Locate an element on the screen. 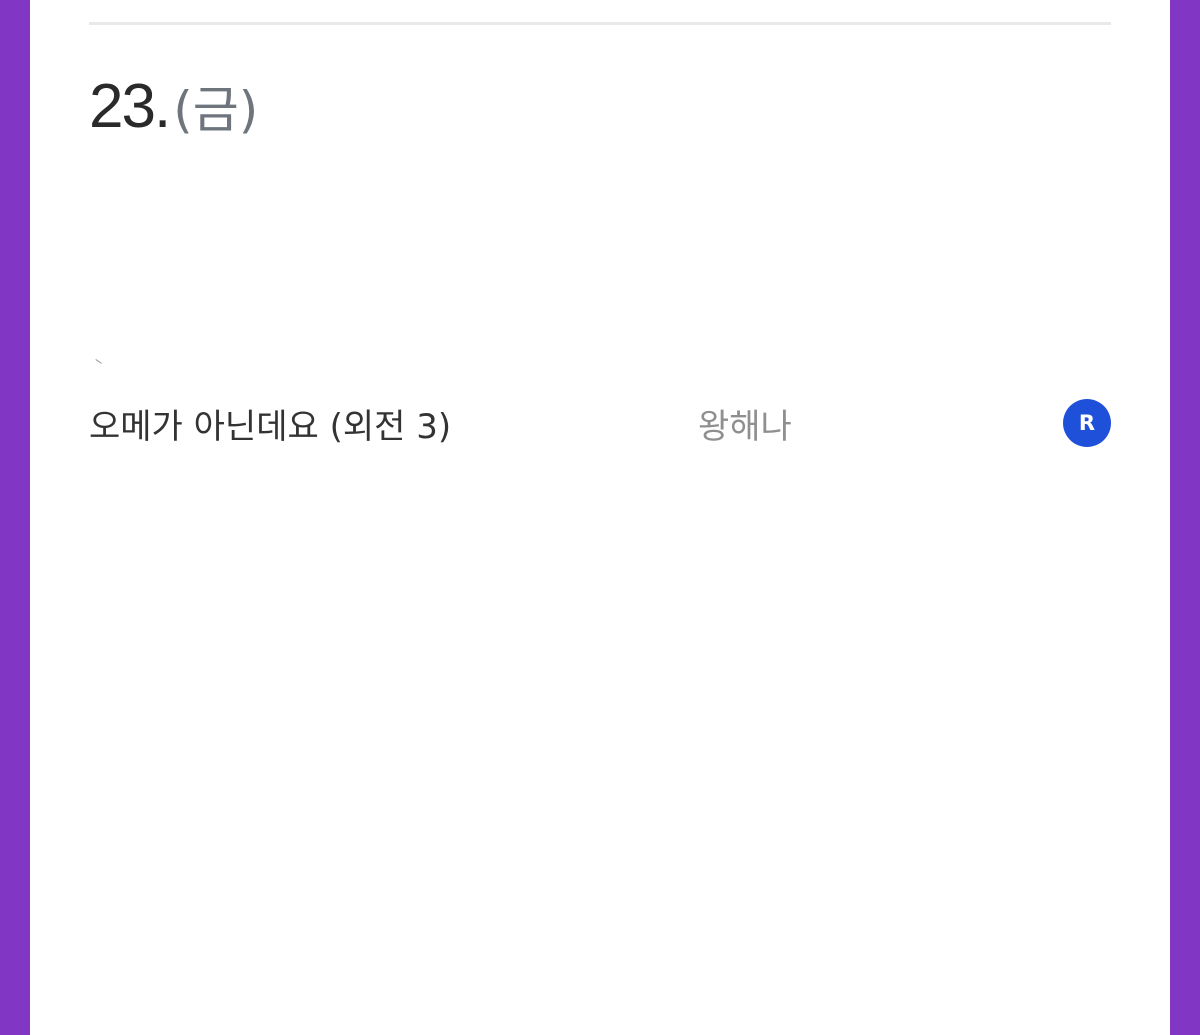 The height and width of the screenshot is (1035, 1200). date-heading: 23. (금) is located at coordinates (173, 110).